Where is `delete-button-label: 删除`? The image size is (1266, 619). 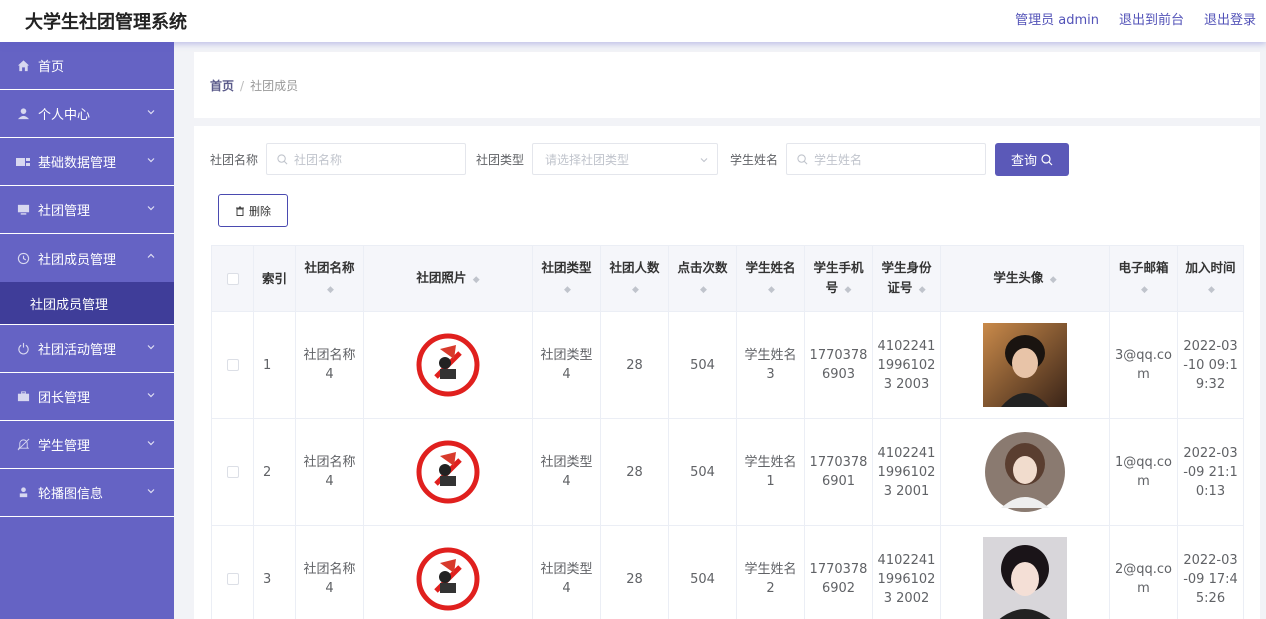
delete-button-label: 删除 is located at coordinates (260, 211).